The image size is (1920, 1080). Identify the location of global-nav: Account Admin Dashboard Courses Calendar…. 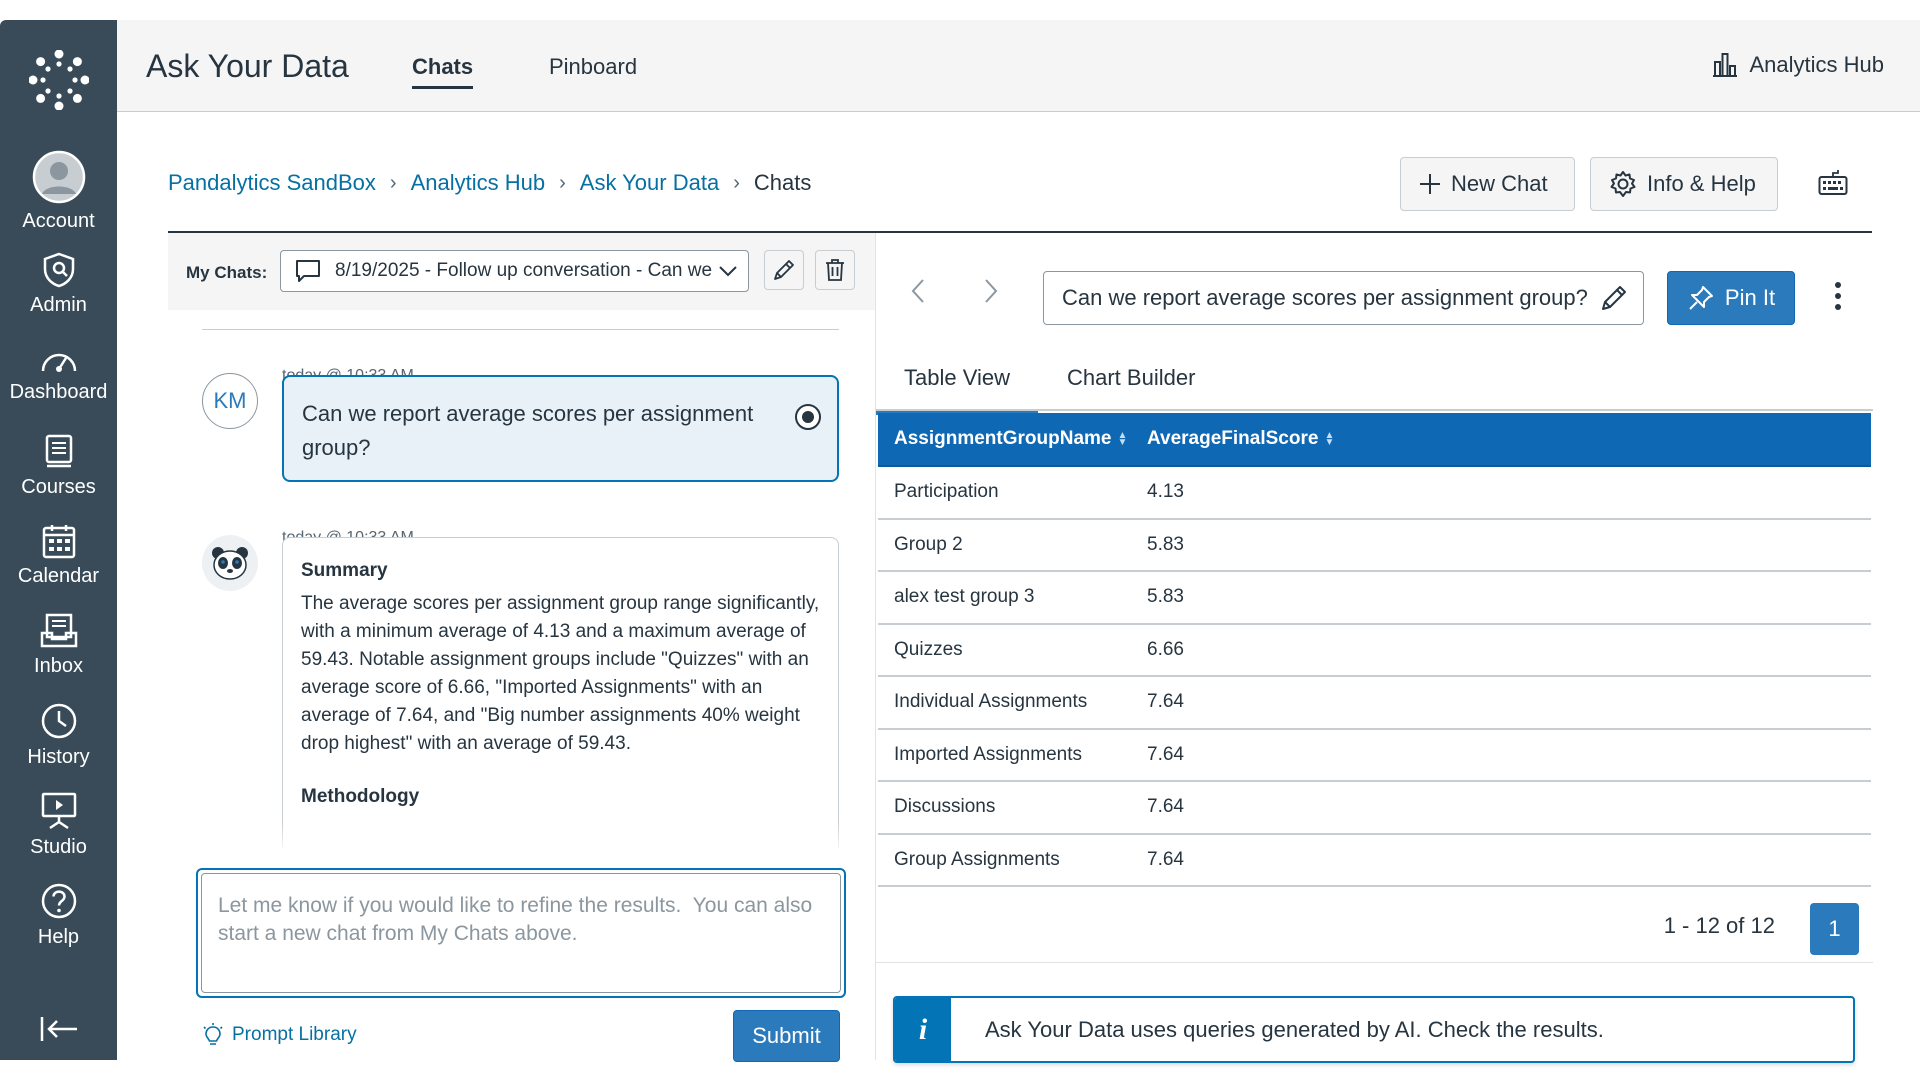
(58, 540).